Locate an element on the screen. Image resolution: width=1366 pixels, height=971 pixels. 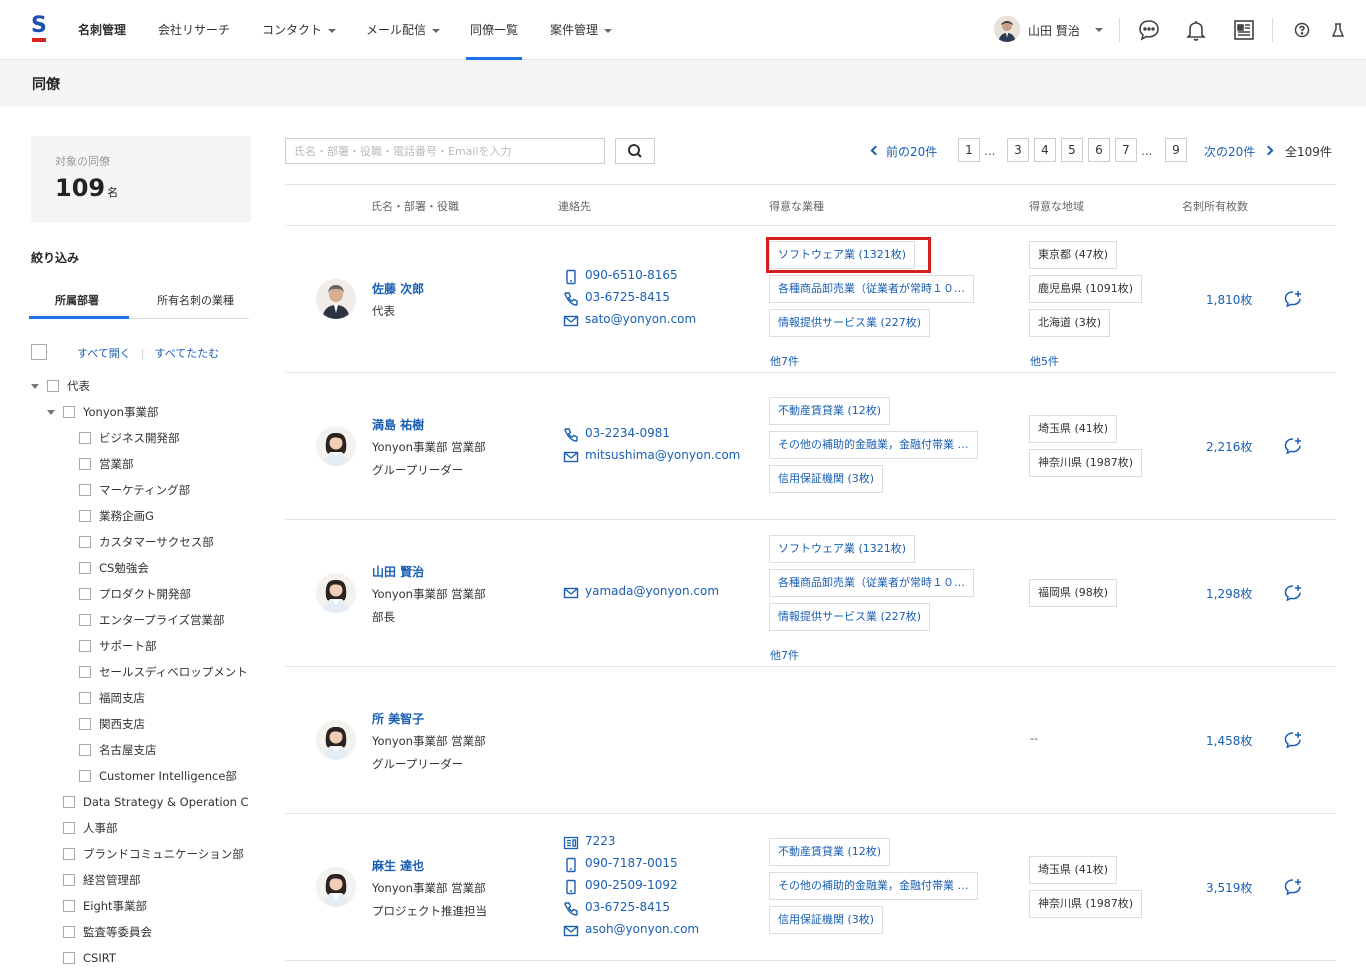
page-number-button: 4 is located at coordinates (1045, 150).